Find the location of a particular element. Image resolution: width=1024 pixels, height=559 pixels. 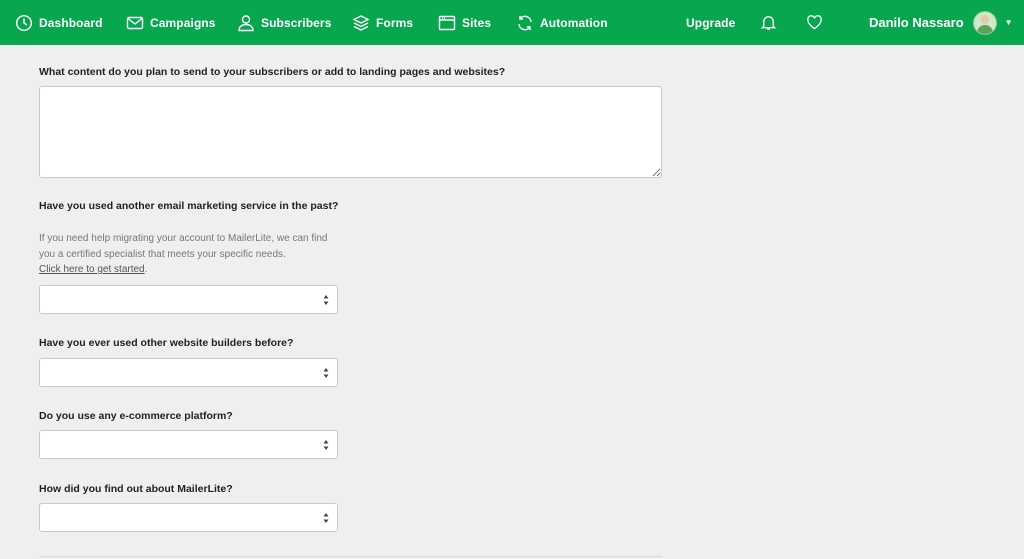

ecommerce-select is located at coordinates (188, 444).